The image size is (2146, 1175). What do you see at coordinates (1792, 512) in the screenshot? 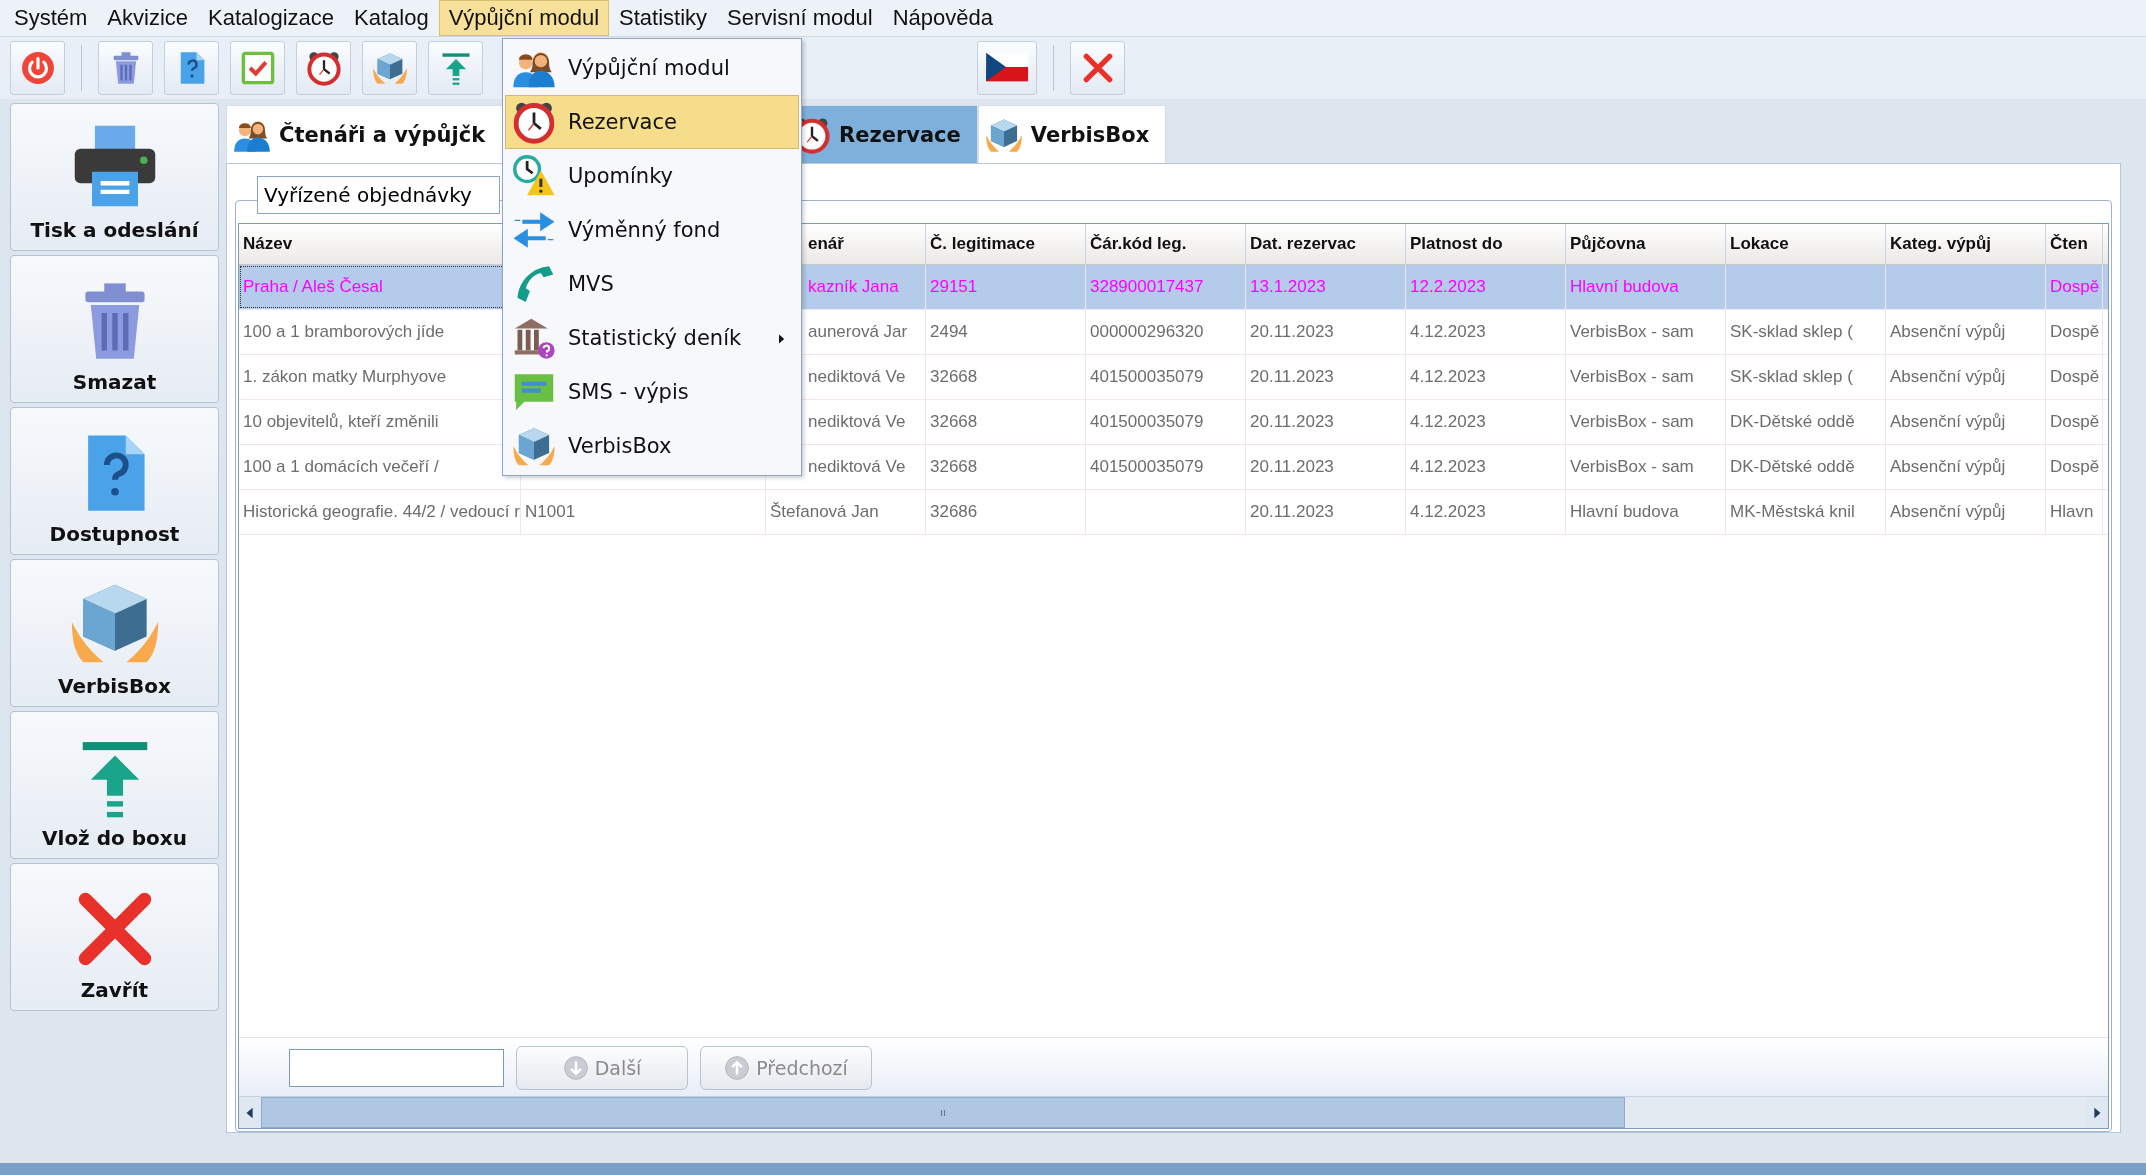
I see `table-cell: MK-Městská knil` at bounding box center [1792, 512].